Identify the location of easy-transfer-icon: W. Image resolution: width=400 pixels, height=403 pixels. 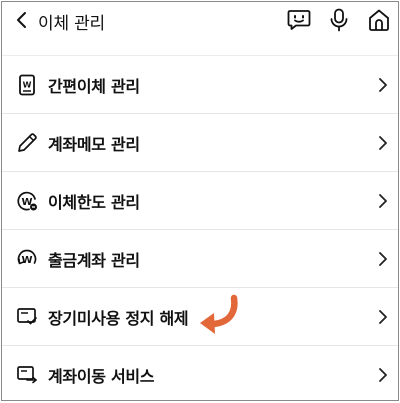
(27, 85).